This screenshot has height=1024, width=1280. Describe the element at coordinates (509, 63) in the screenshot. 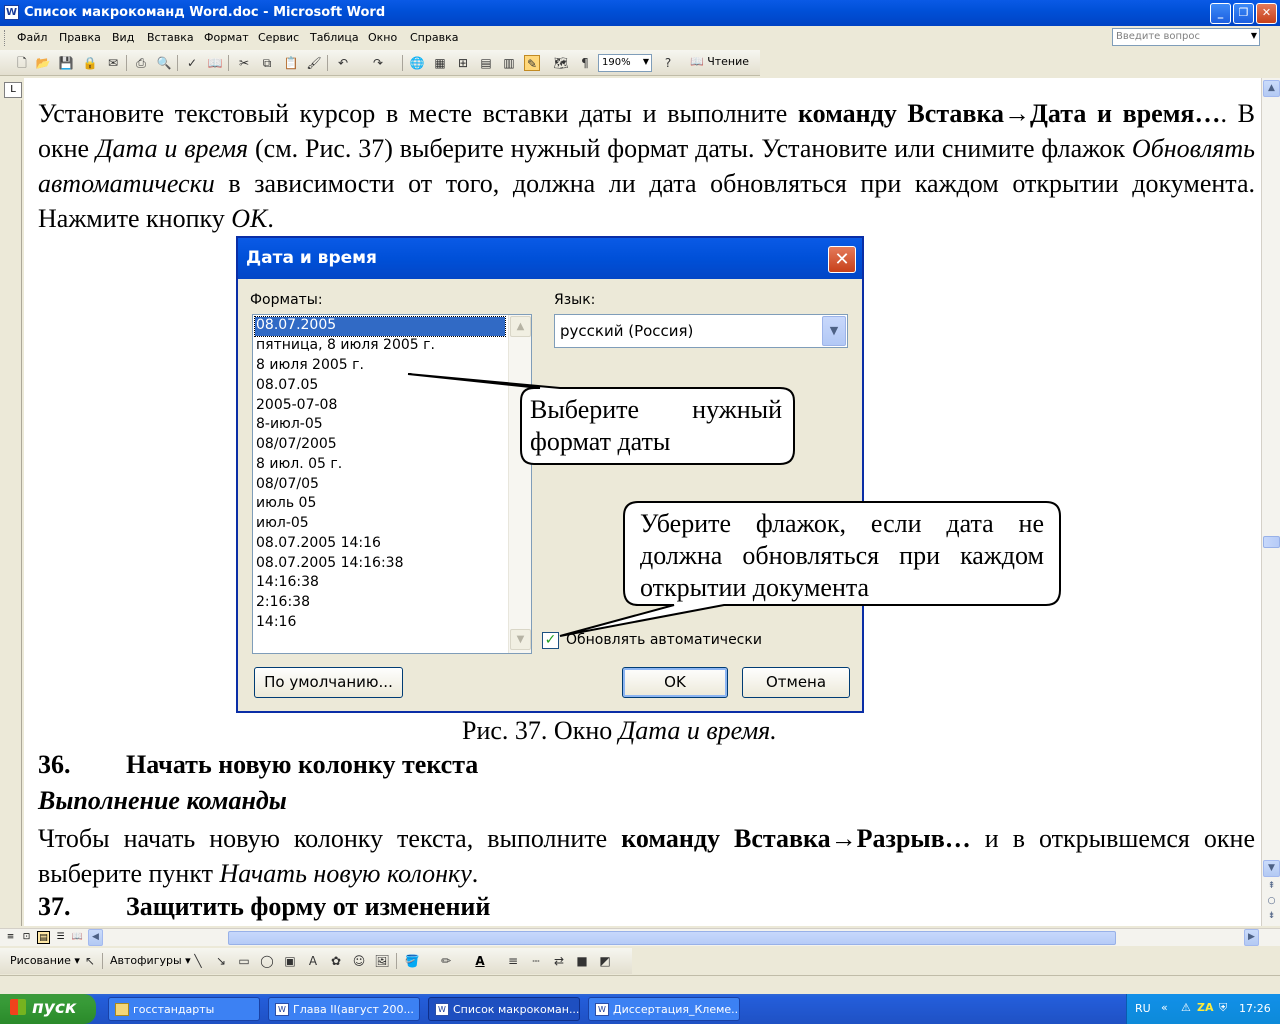

I see `columns-icon: ▥` at that location.